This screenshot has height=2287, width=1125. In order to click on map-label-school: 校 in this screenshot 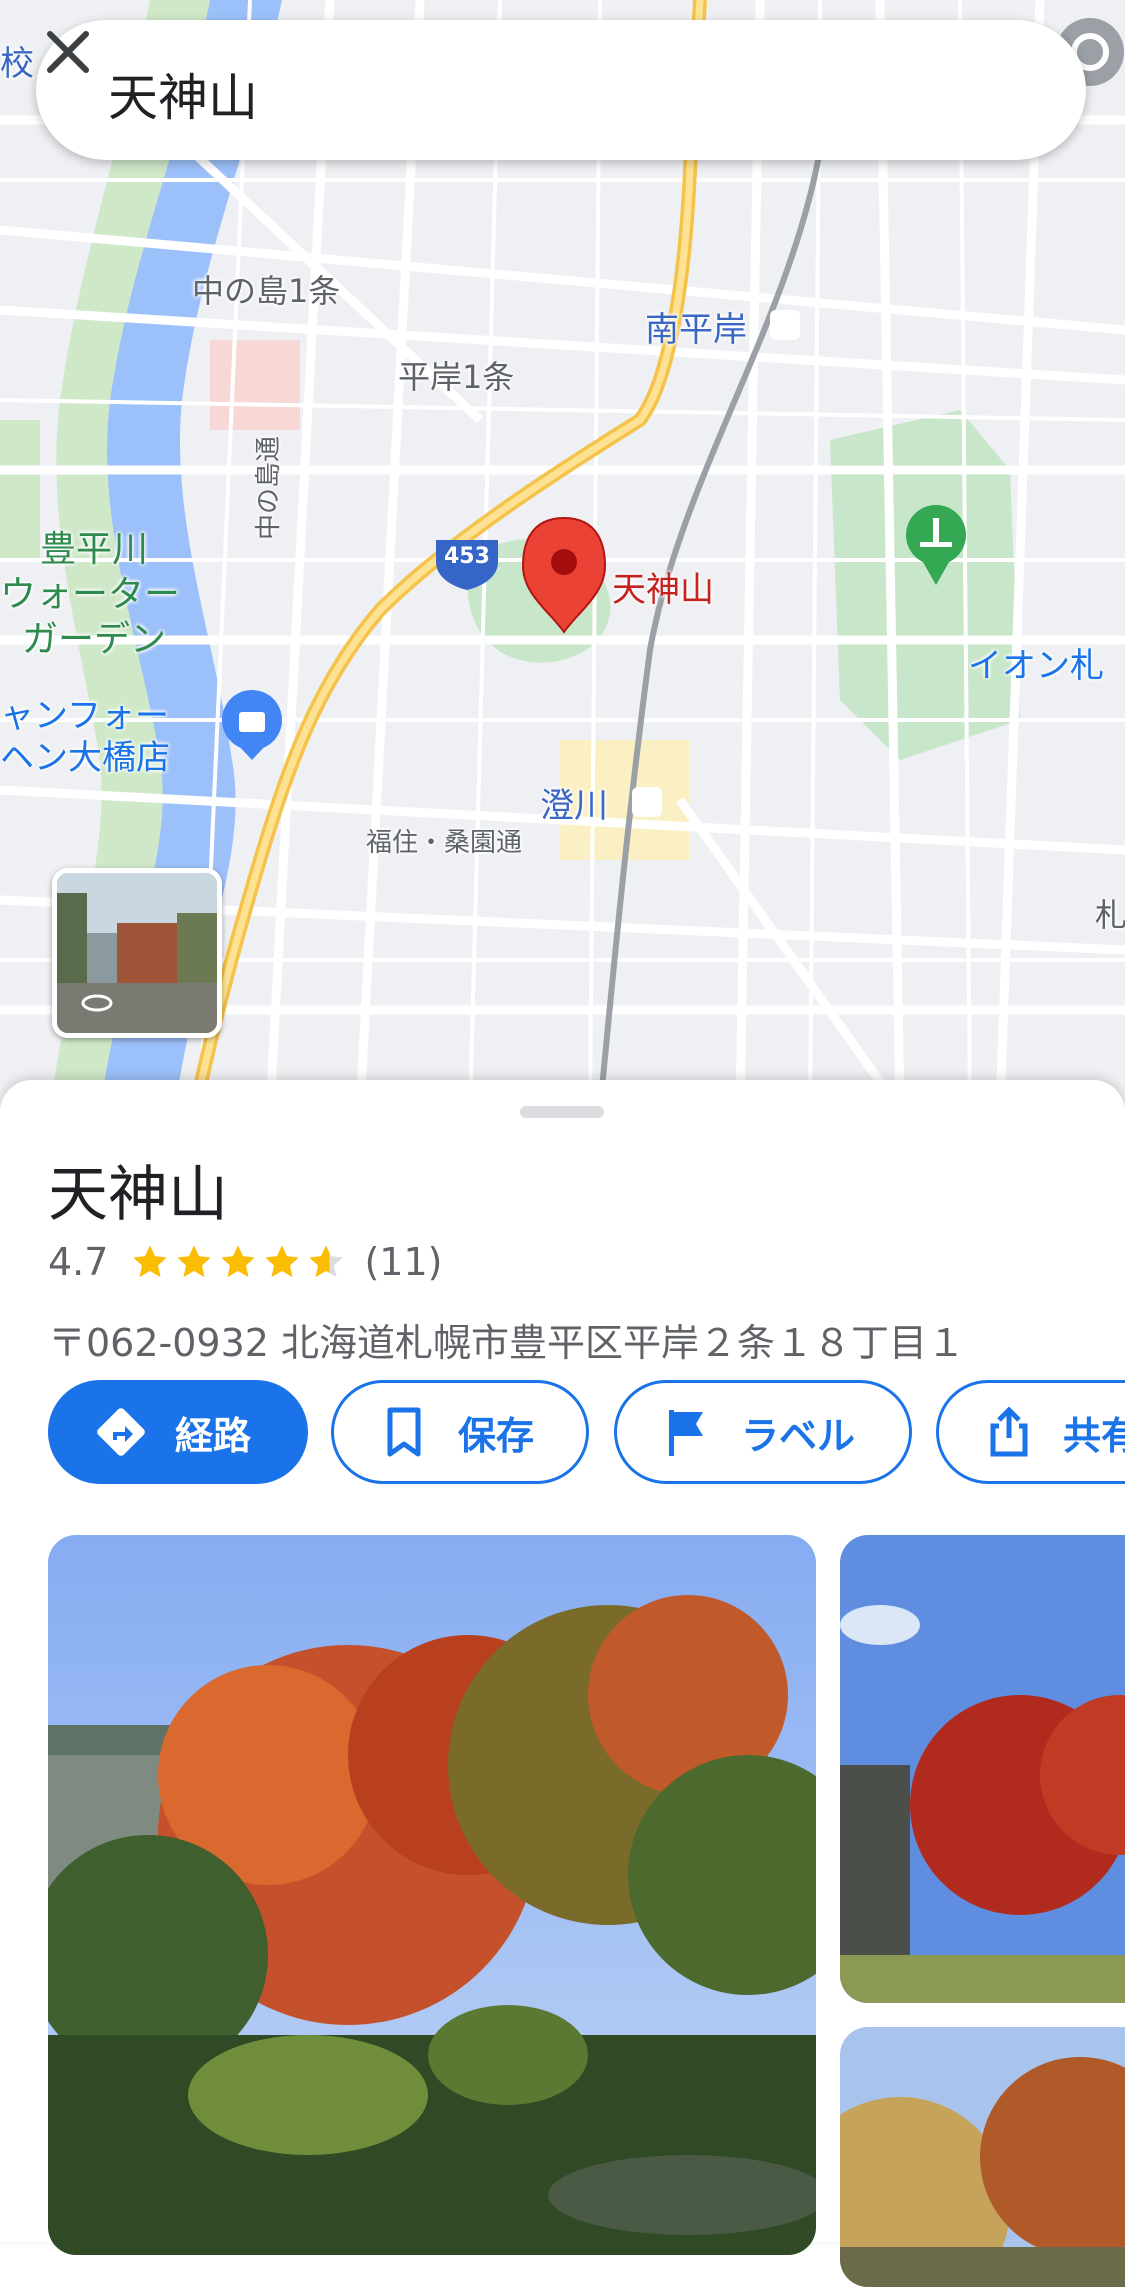, I will do `click(17, 64)`.